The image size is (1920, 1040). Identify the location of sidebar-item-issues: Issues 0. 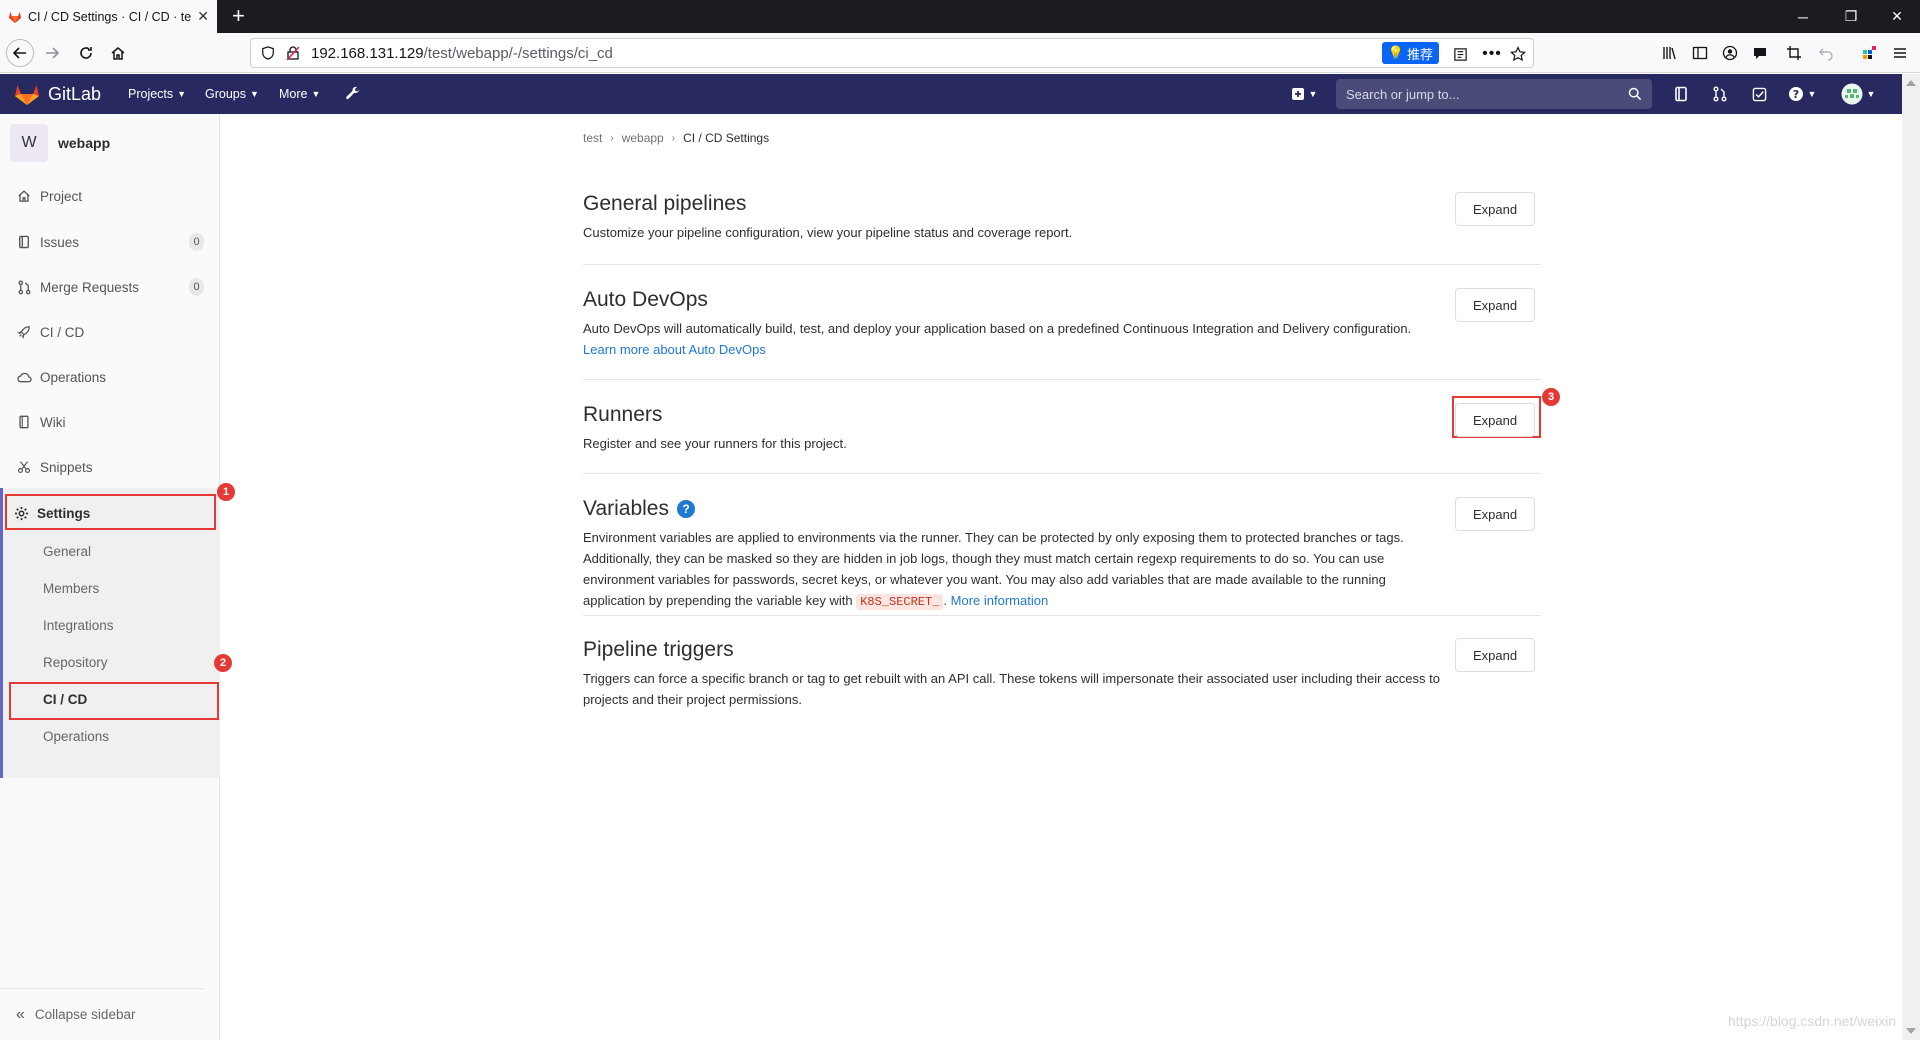
(110, 242).